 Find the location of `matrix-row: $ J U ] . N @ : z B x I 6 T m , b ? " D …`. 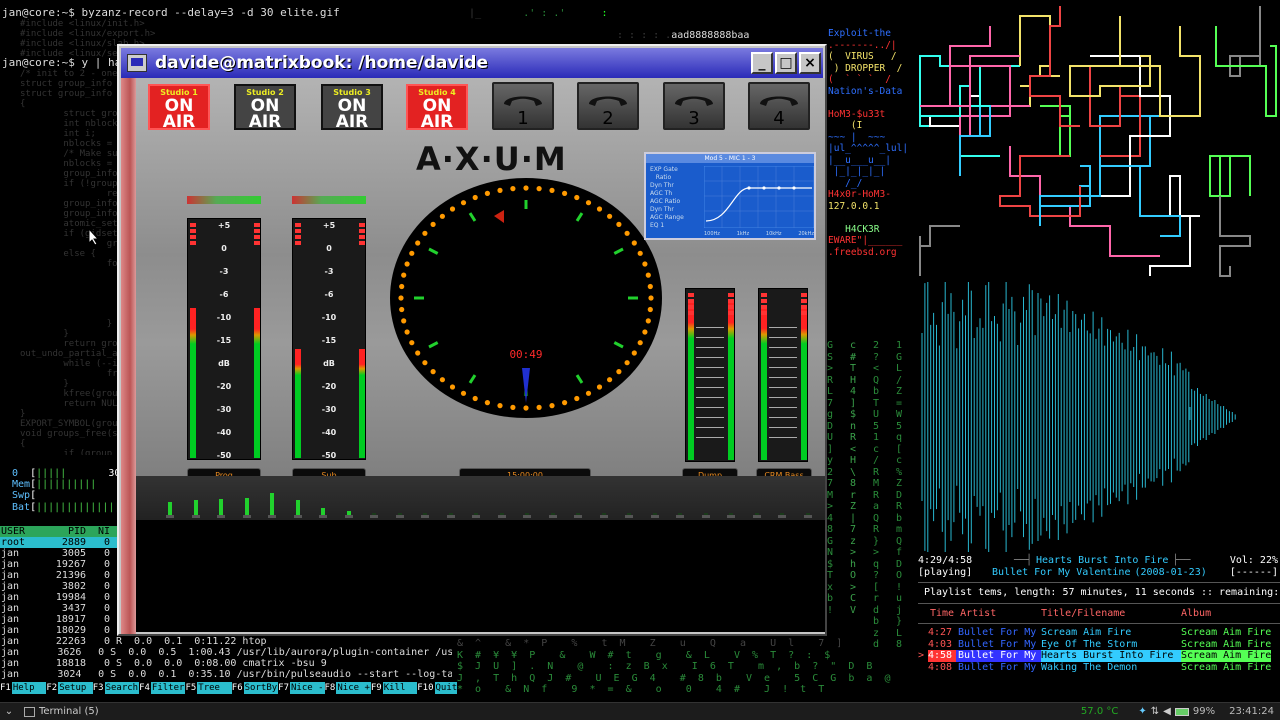

matrix-row: $ J U ] . N @ : z B x I 6 T m , b ? " D … is located at coordinates (665, 666).